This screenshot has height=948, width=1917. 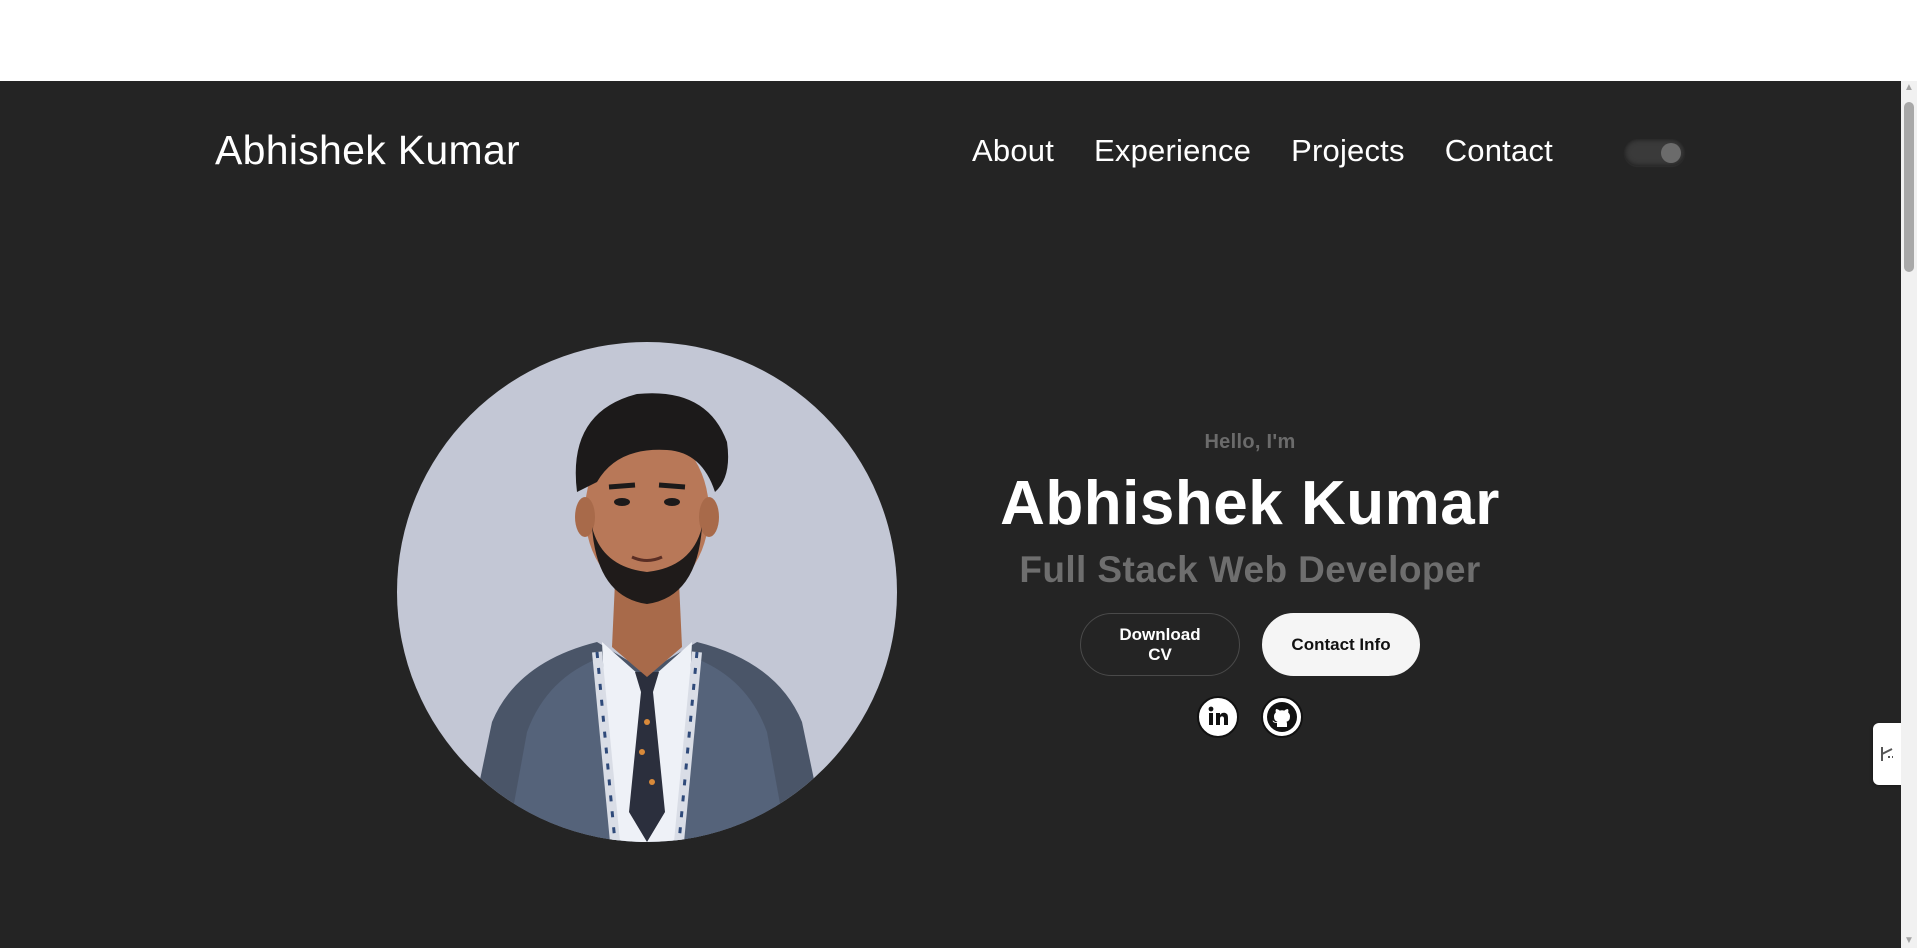 I want to click on toggle-knob, so click(x=1671, y=153).